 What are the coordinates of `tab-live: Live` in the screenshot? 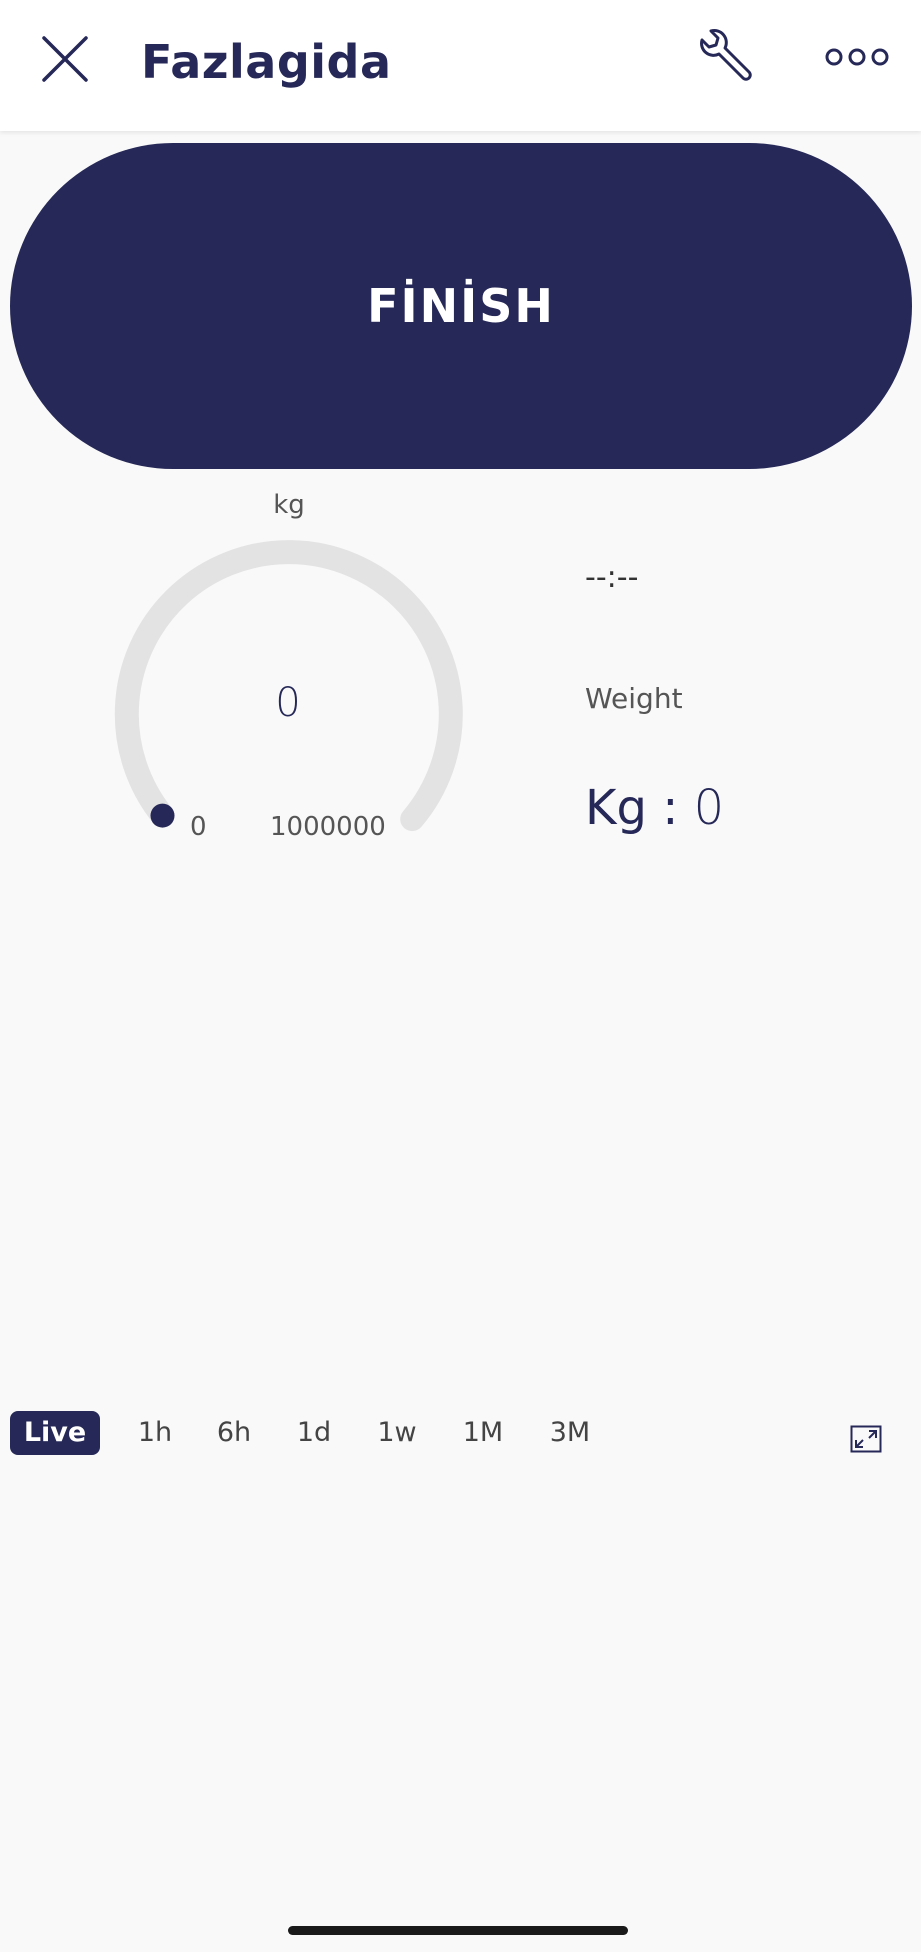 It's located at (55, 1433).